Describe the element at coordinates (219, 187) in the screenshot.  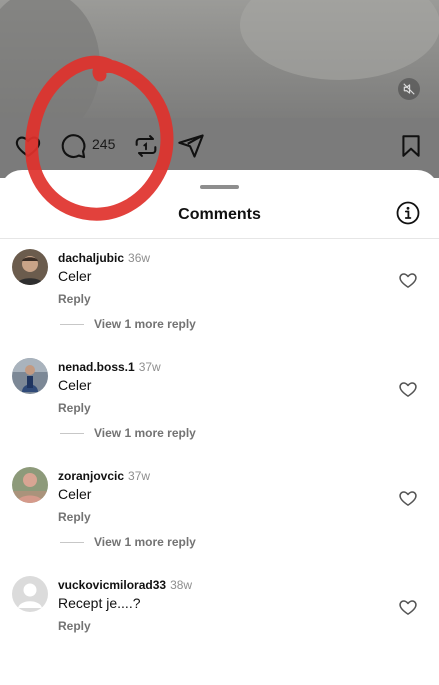
I see `sheet-grabber` at that location.